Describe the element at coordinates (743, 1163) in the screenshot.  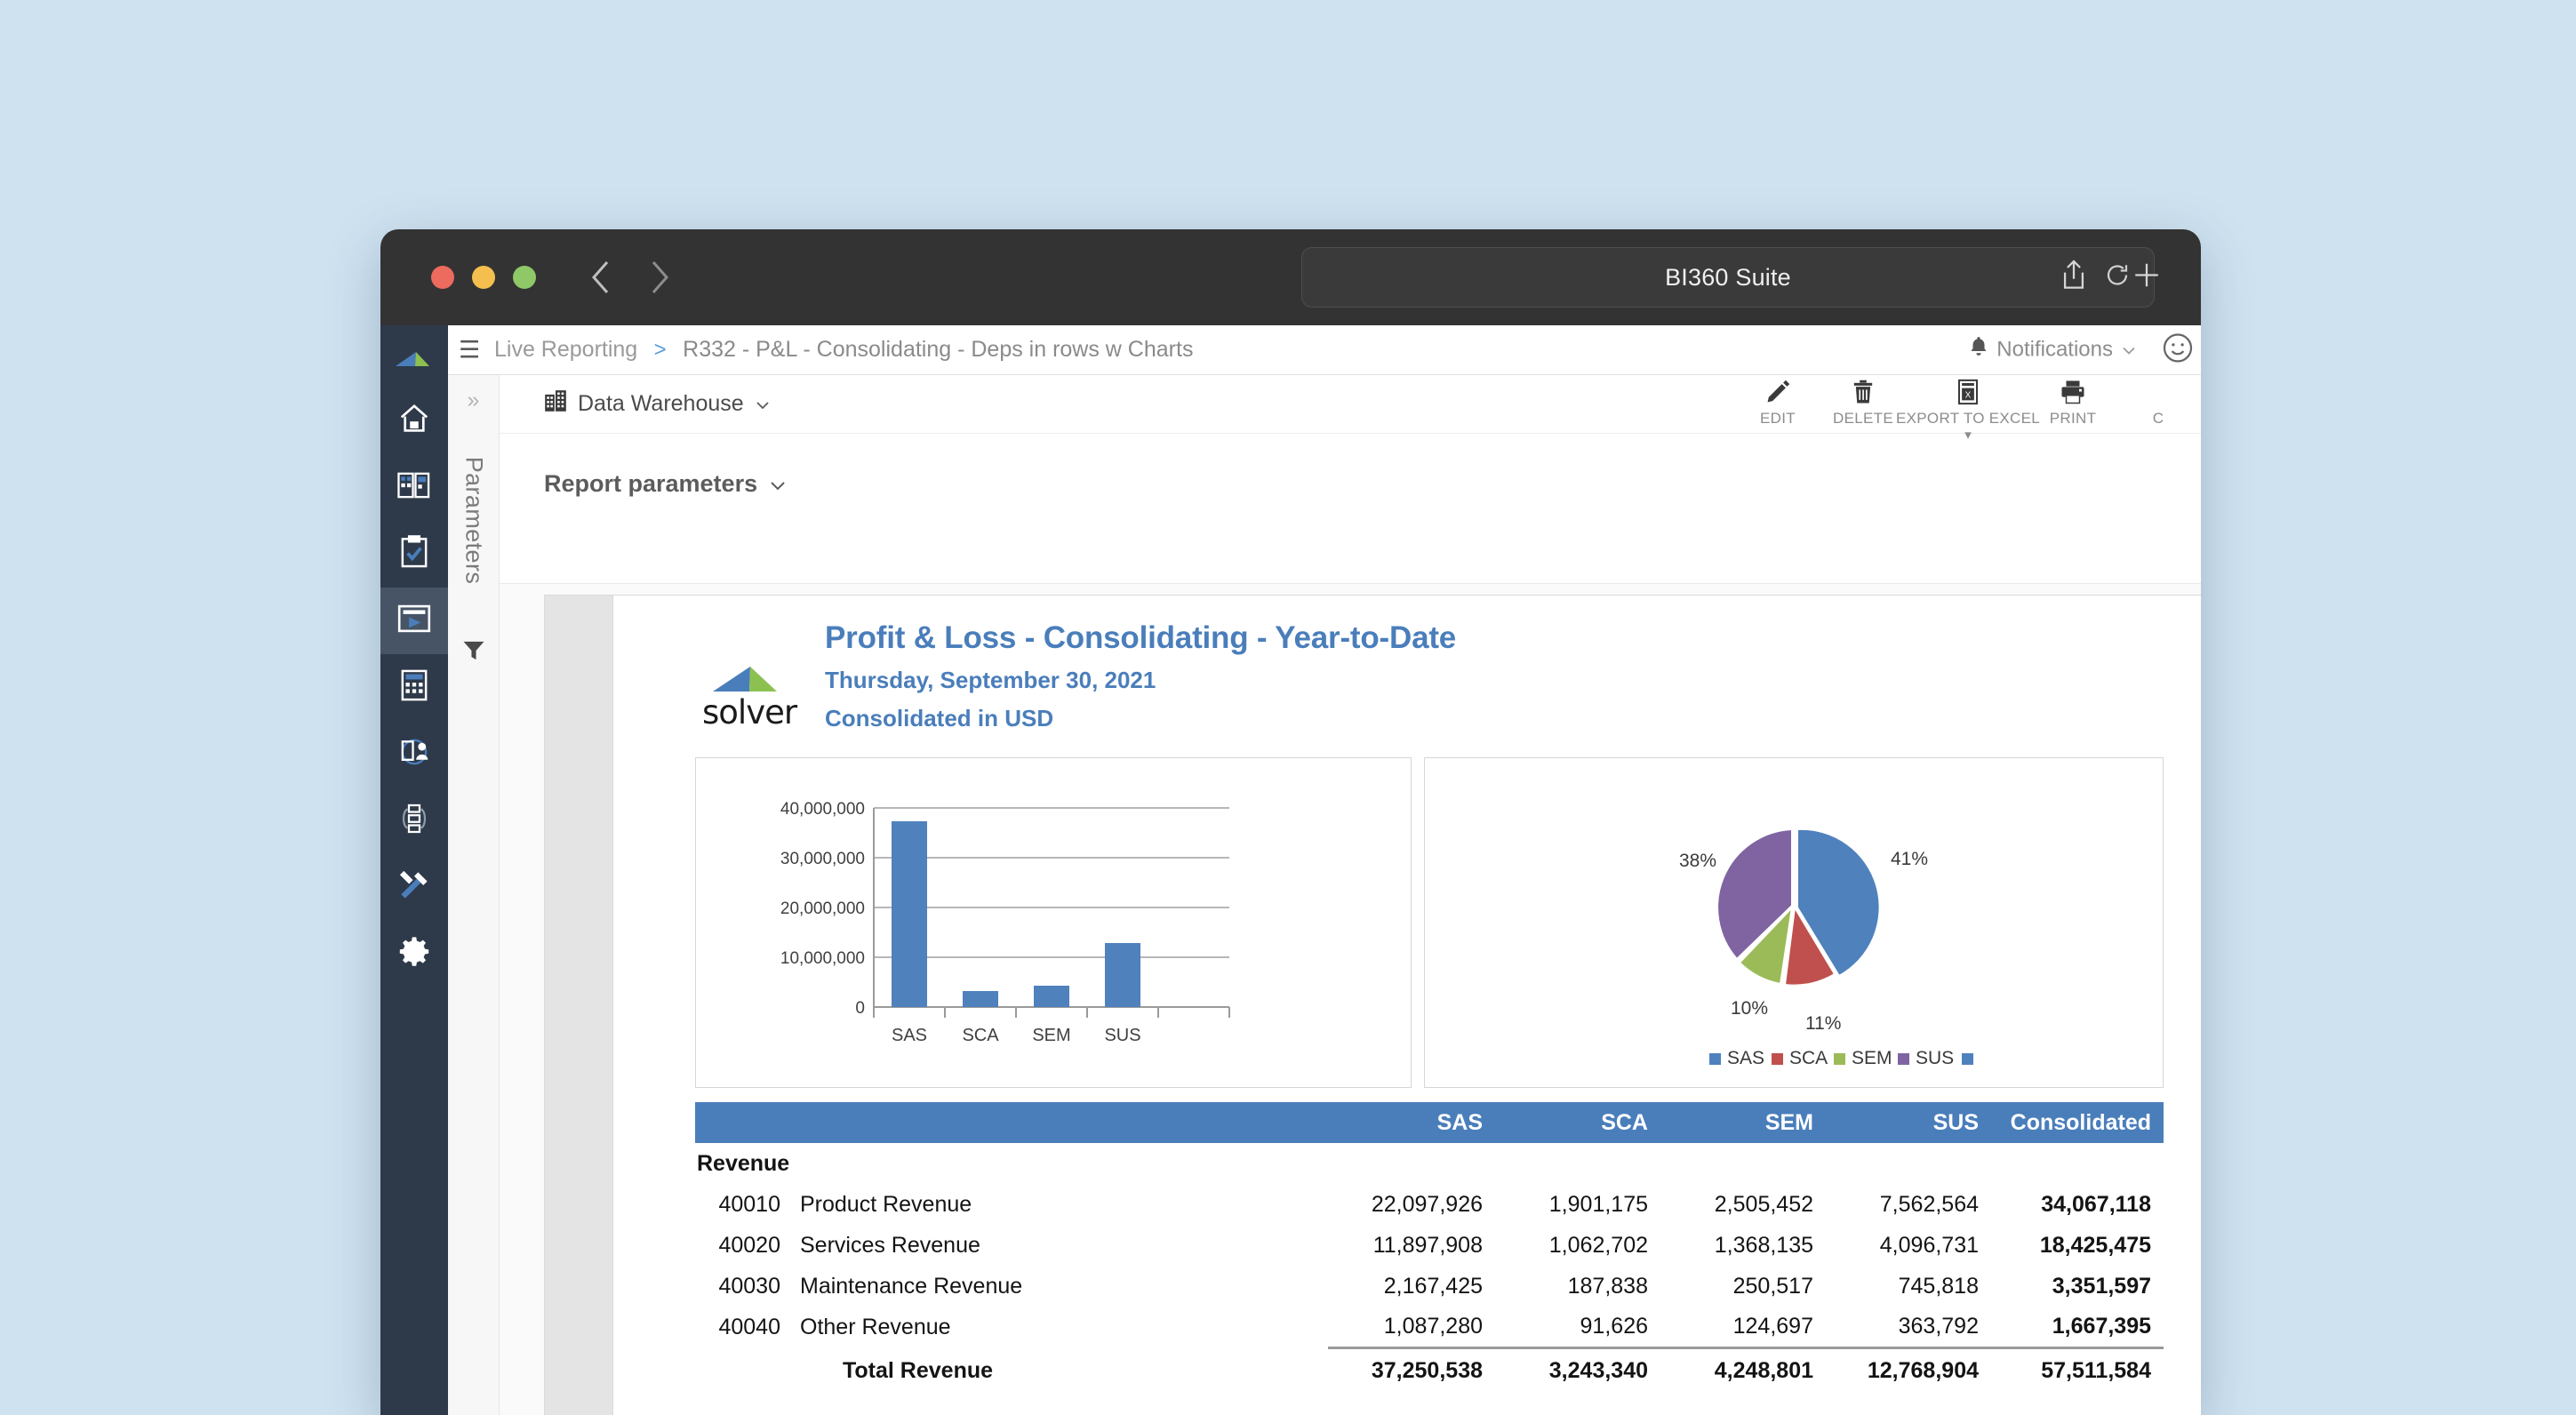
I see `section-heading-revenue: Revenue` at that location.